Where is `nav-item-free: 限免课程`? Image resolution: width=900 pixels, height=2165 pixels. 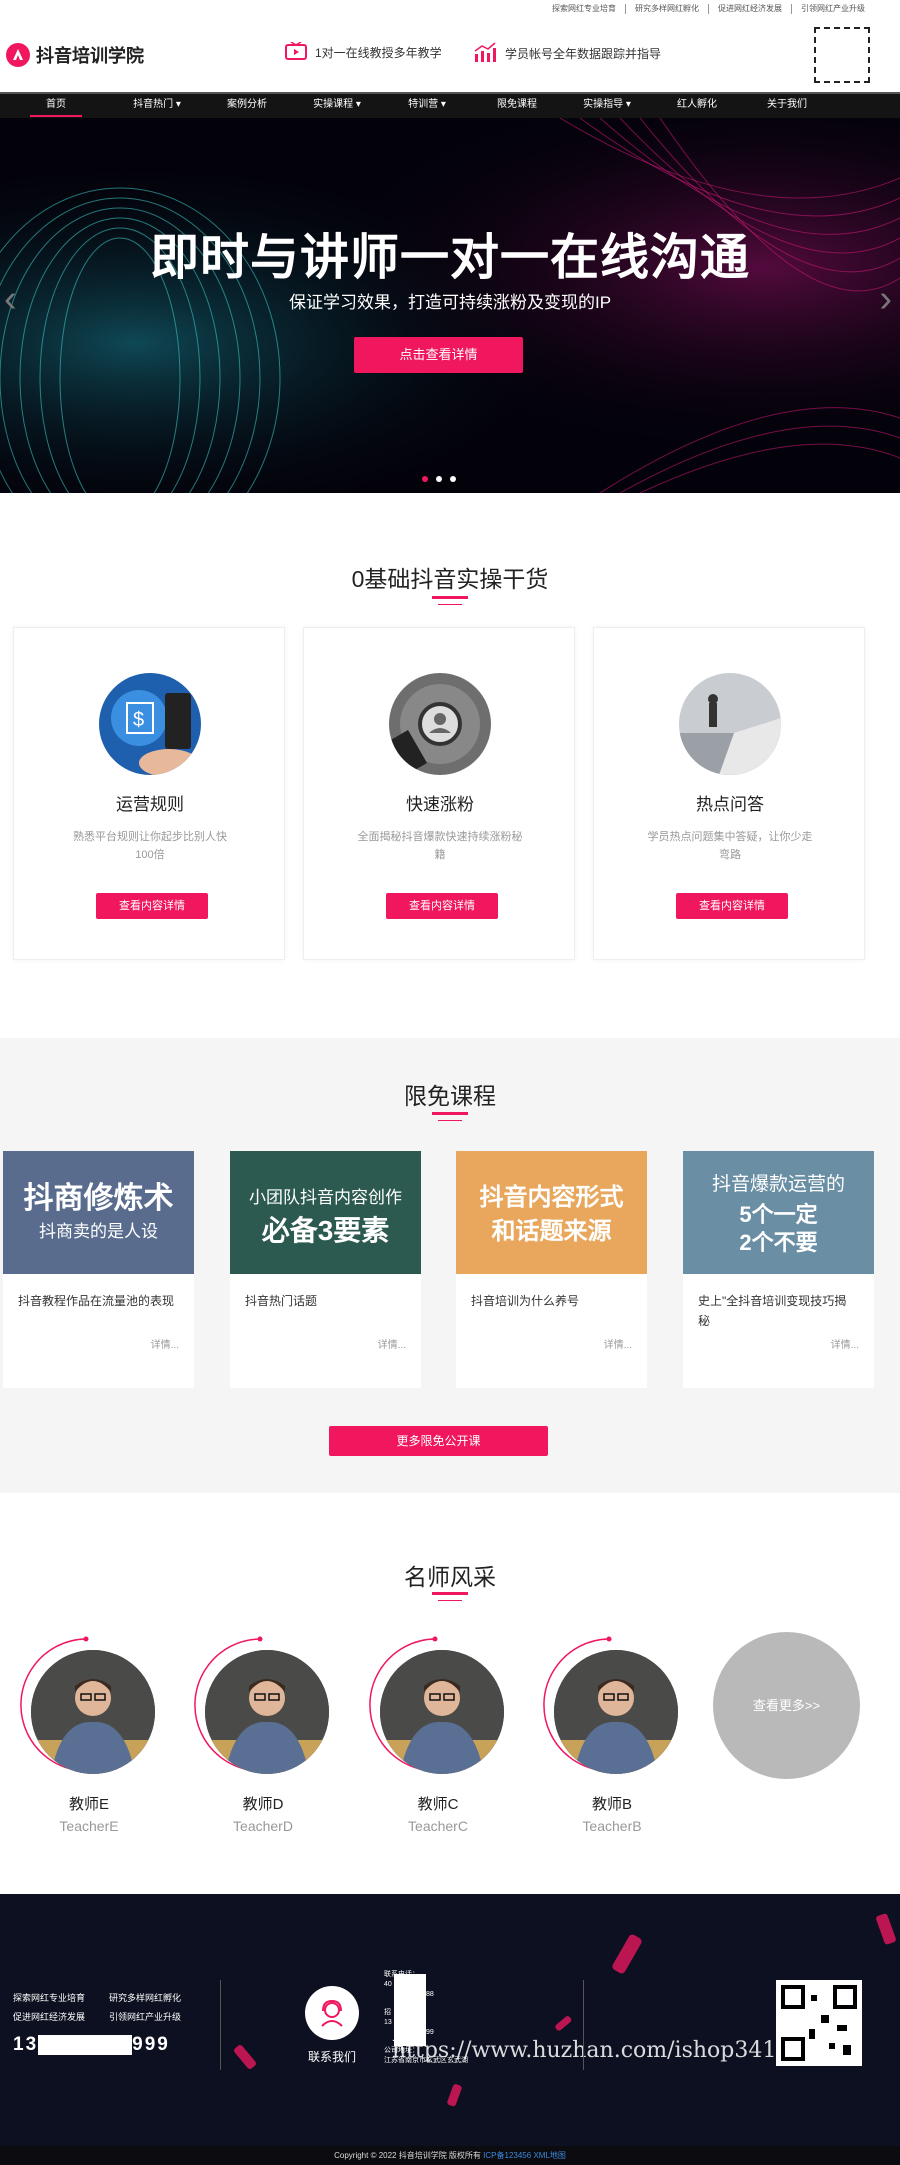 nav-item-free: 限免课程 is located at coordinates (517, 106).